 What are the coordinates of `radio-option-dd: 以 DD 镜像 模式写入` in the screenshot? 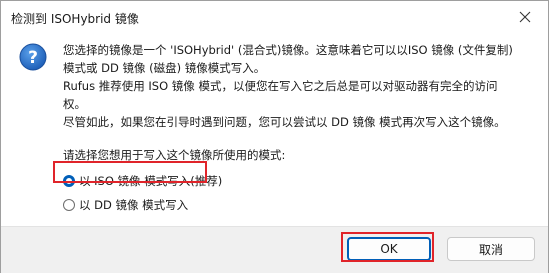 It's located at (125, 205).